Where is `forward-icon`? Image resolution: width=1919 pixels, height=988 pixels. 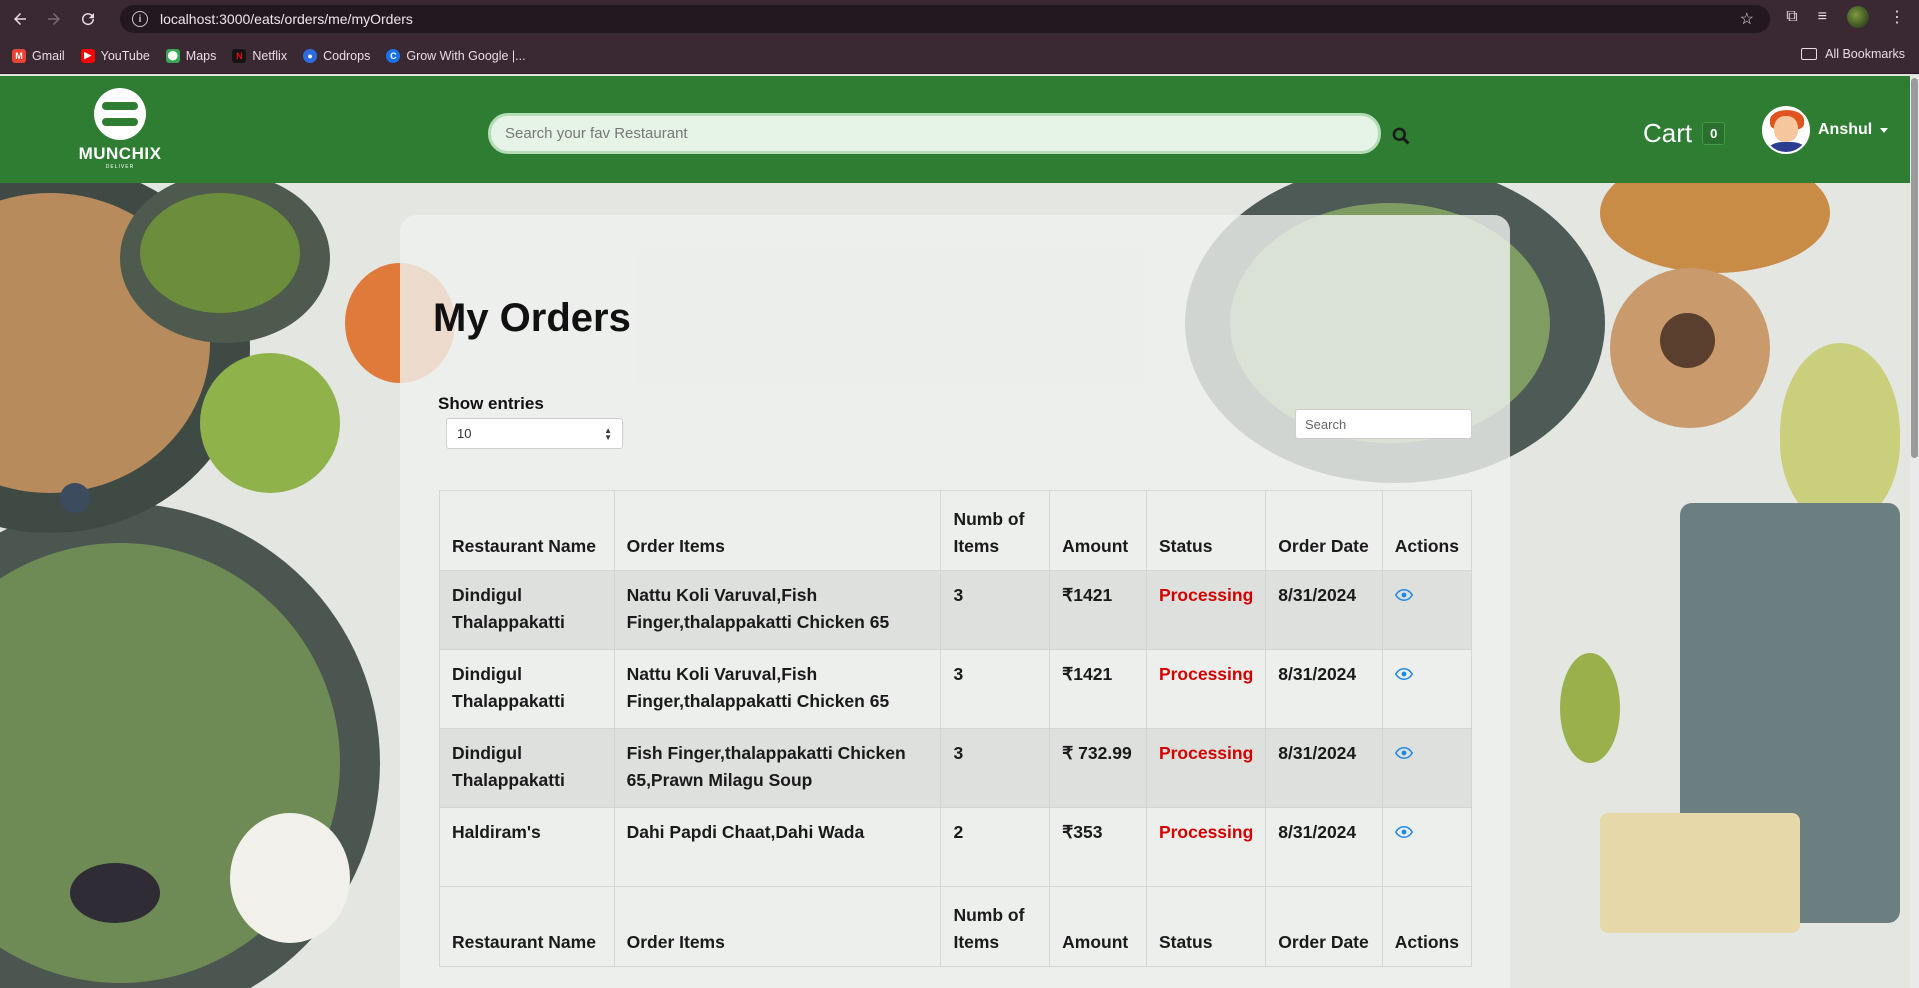 forward-icon is located at coordinates (54, 19).